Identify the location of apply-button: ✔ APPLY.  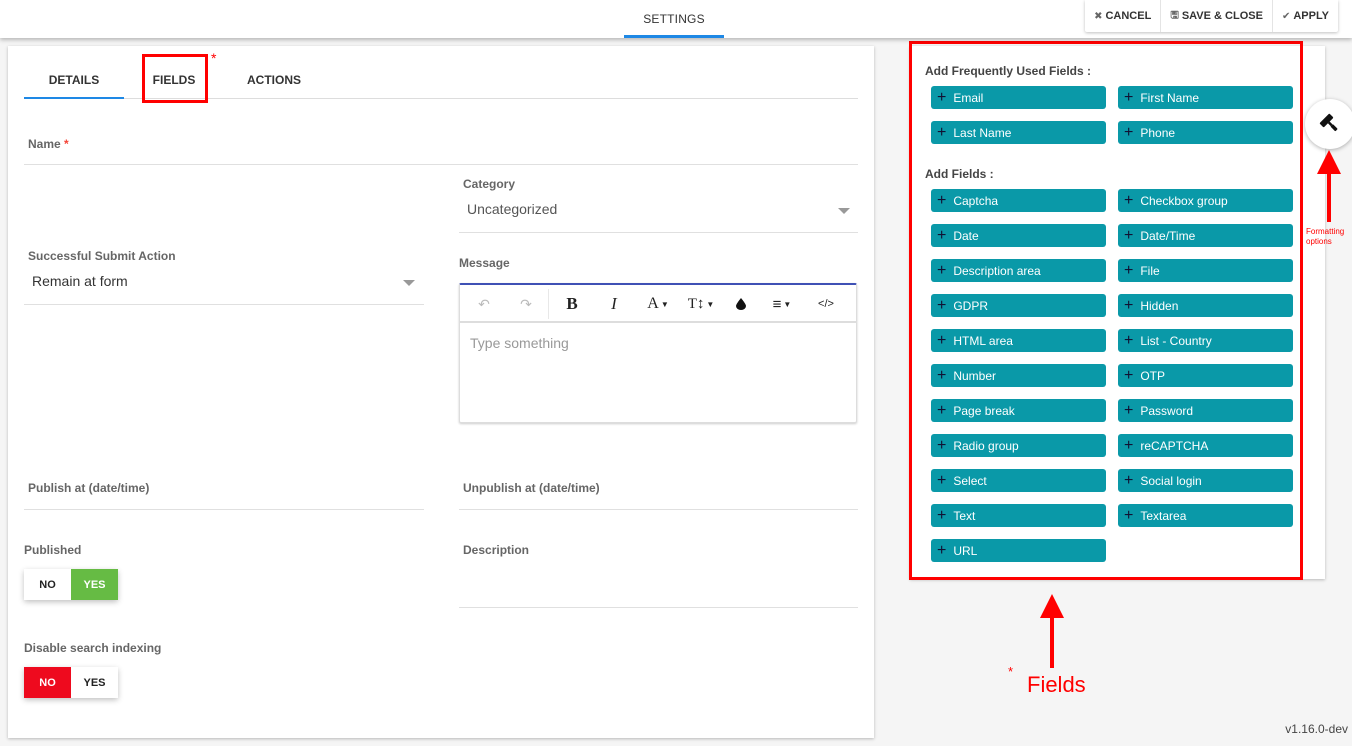
(1305, 16).